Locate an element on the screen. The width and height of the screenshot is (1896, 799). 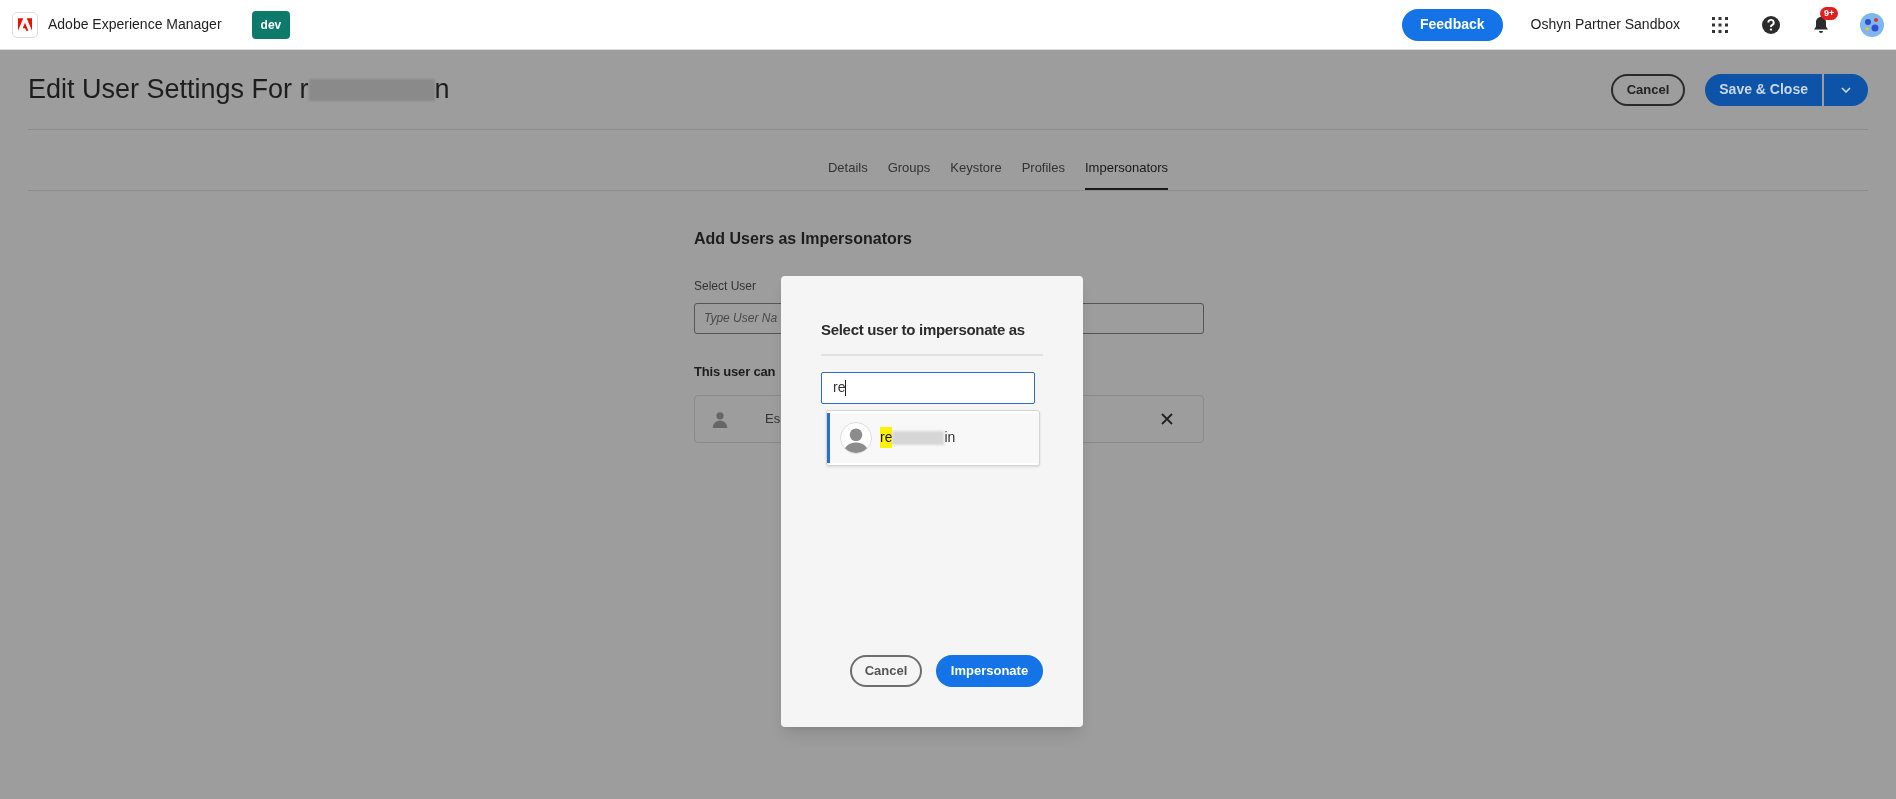
app-logo-icon is located at coordinates (25, 24).